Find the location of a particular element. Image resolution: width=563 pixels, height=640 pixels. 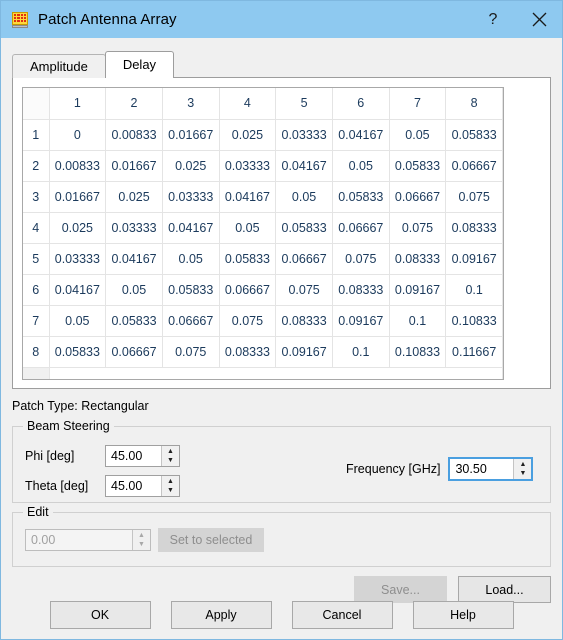

column-header: 2 is located at coordinates (134, 104).